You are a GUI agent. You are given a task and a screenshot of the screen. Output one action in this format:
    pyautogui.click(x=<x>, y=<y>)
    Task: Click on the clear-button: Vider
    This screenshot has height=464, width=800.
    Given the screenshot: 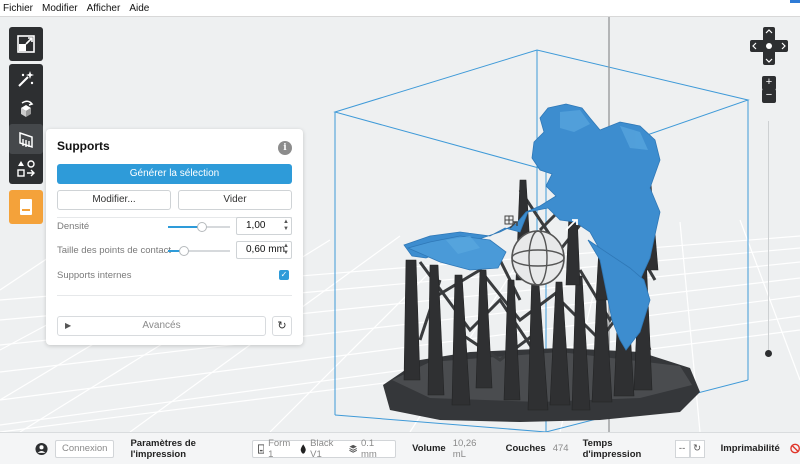 What is the action you would take?
    pyautogui.click(x=235, y=200)
    